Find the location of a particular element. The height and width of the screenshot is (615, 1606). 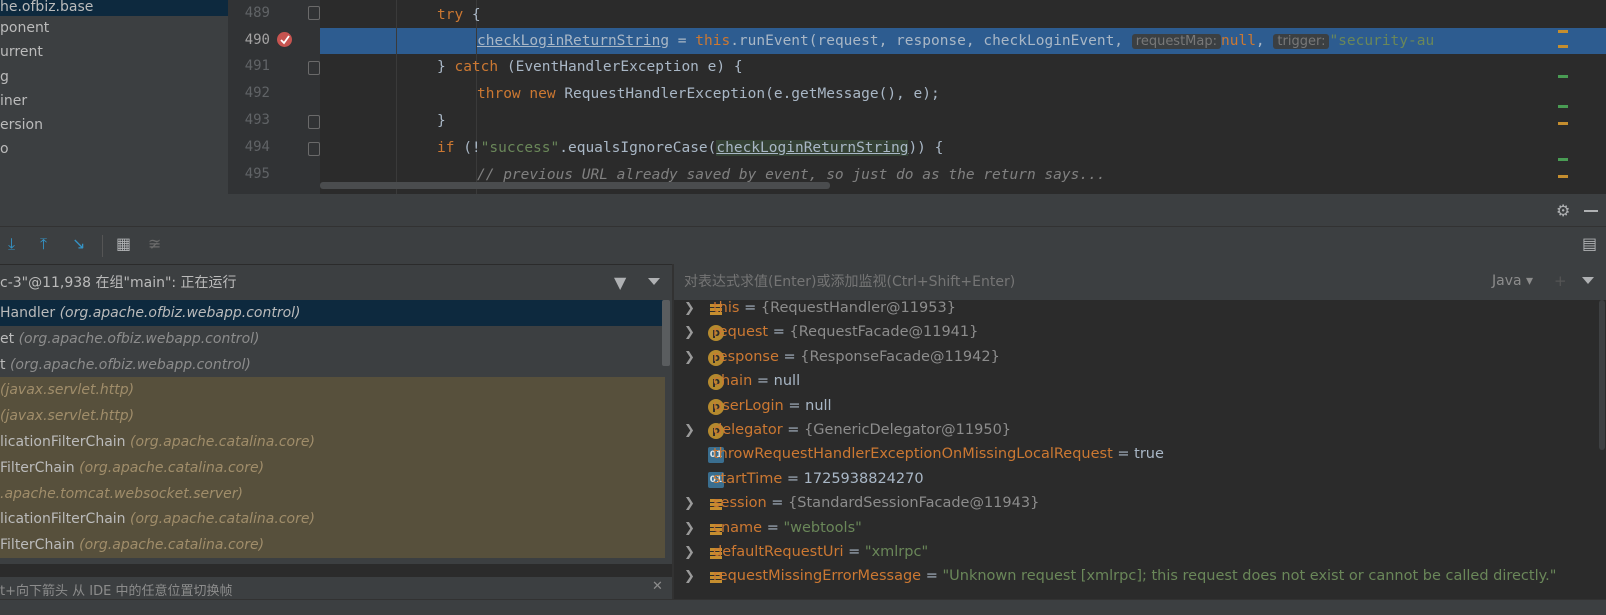

horizontal-scrollbar is located at coordinates (575, 185).